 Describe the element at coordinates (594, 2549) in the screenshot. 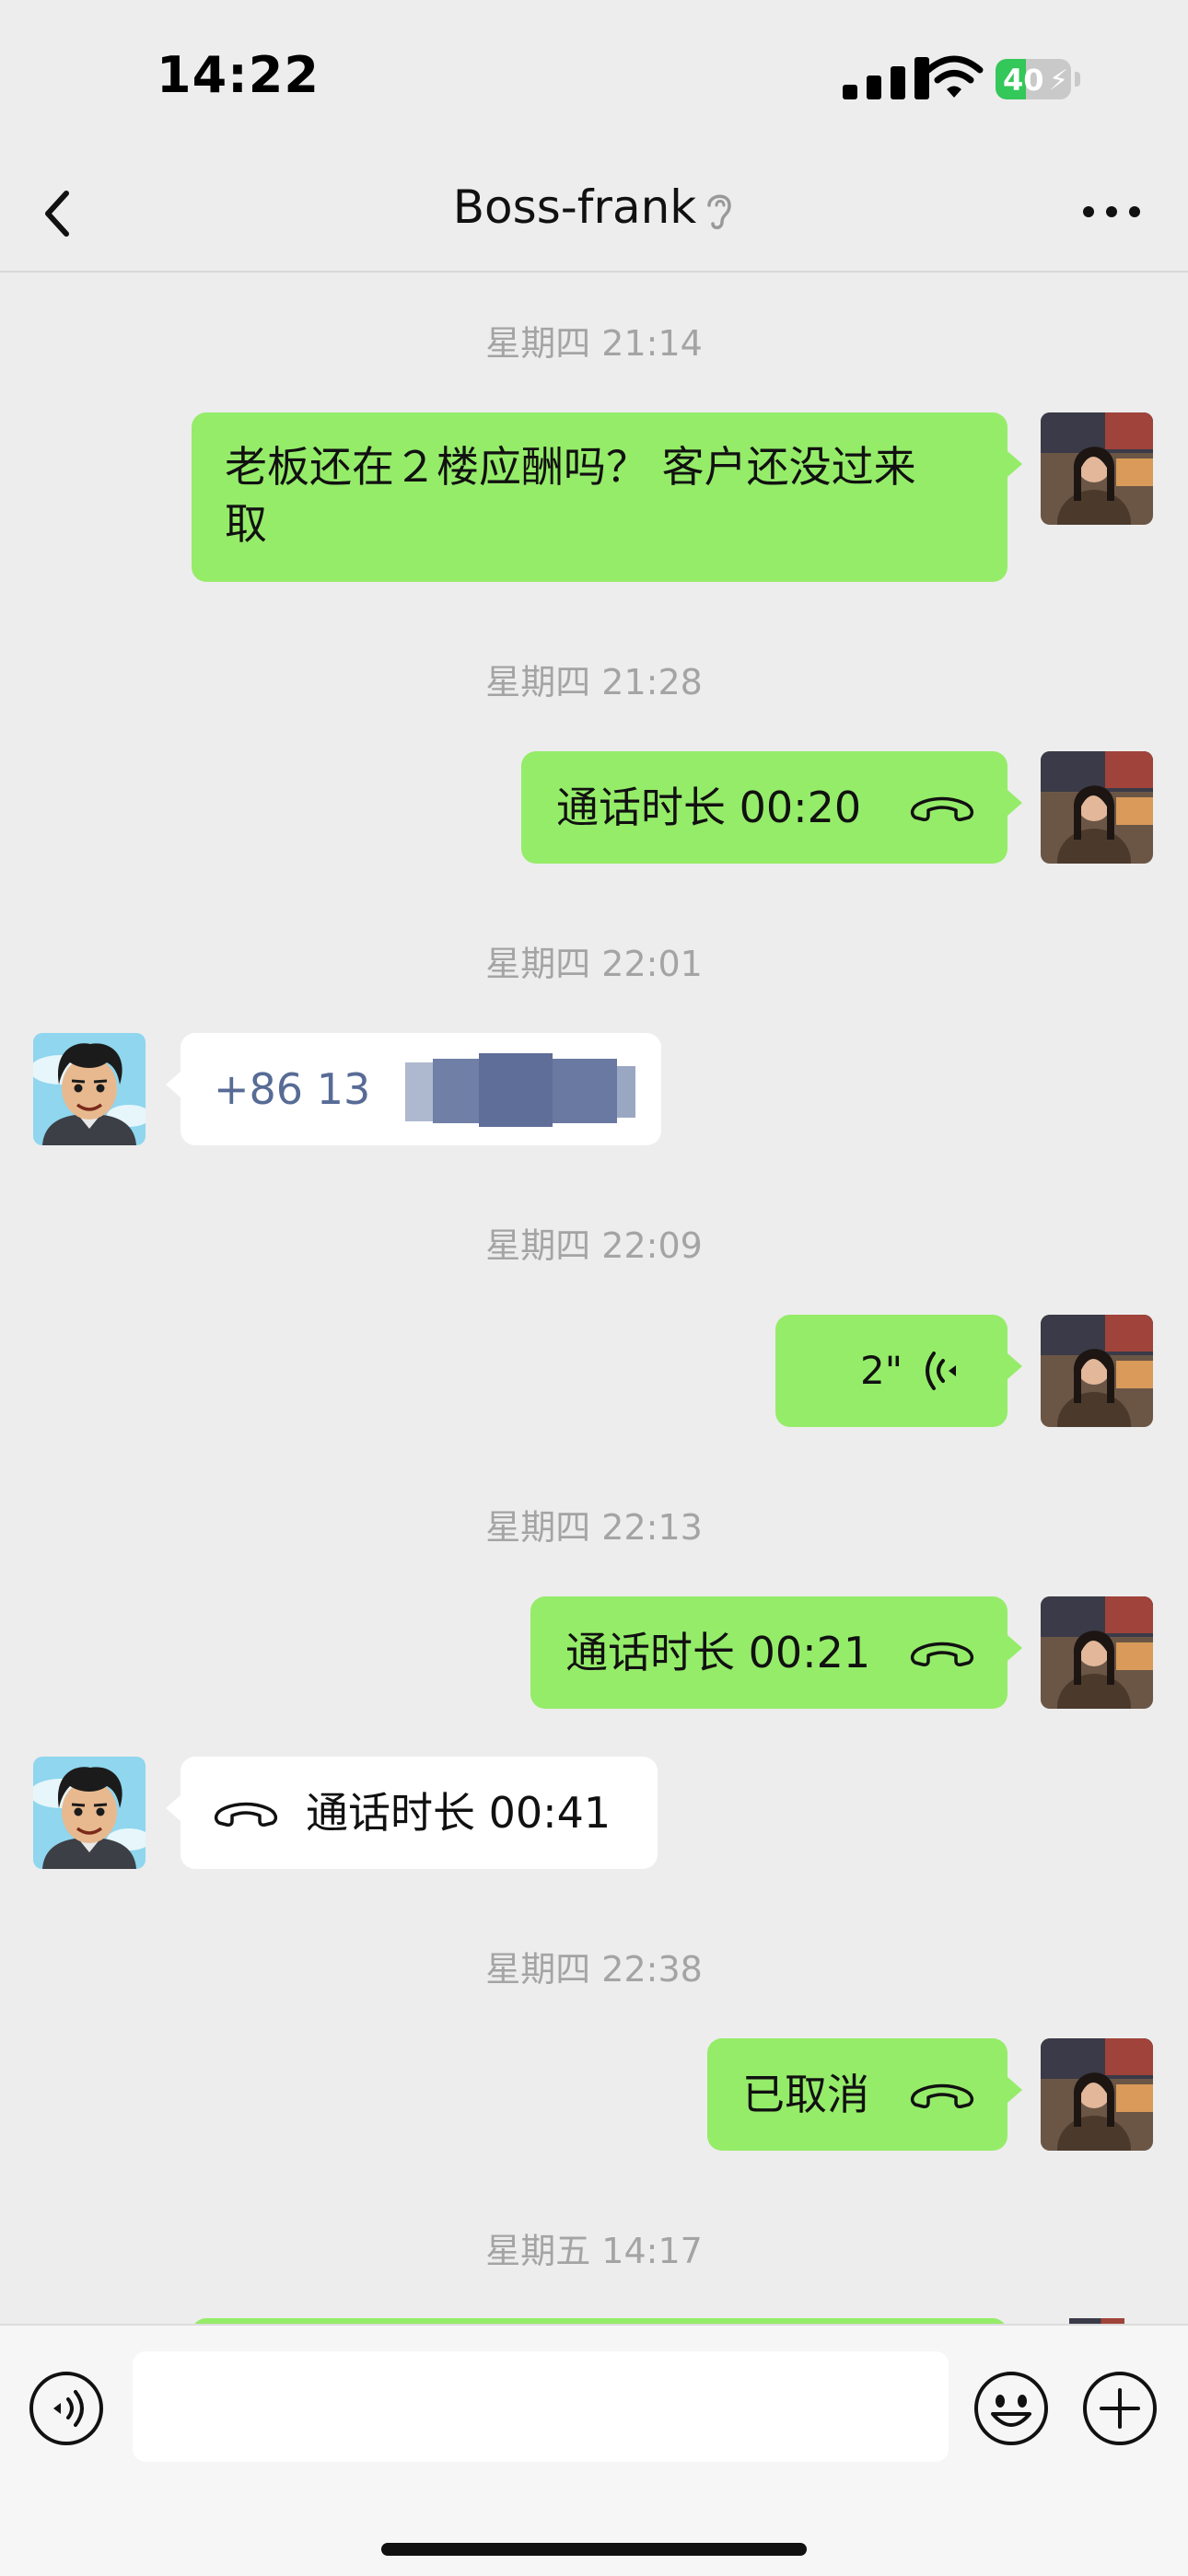

I see `home-indicator` at that location.